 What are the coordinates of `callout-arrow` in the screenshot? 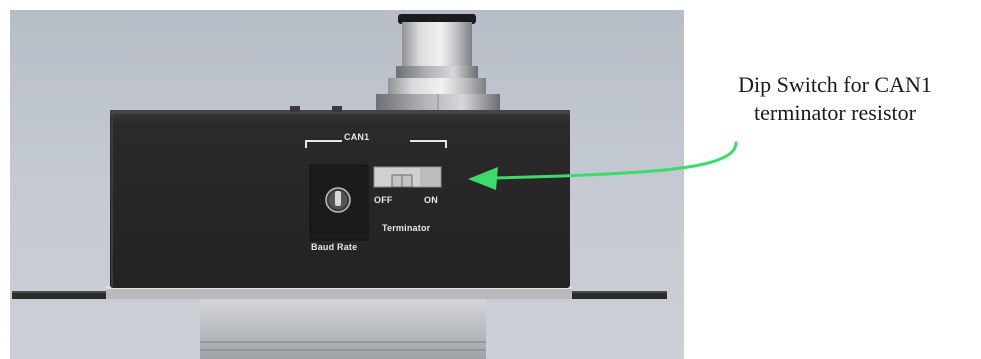 It's located at (603, 165).